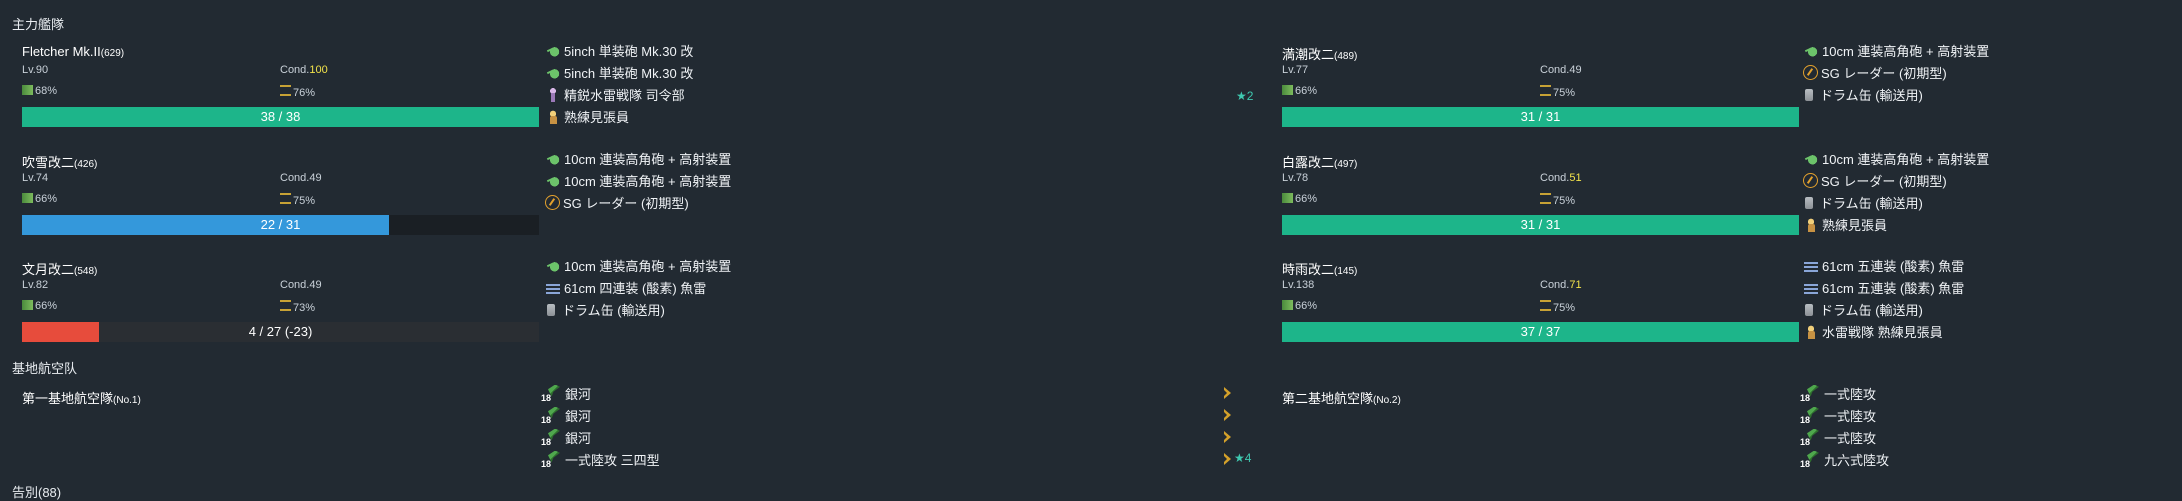  Describe the element at coordinates (1873, 331) in the screenshot. I see `equipment-item: 水雷戦隊 熟練見張員` at that location.